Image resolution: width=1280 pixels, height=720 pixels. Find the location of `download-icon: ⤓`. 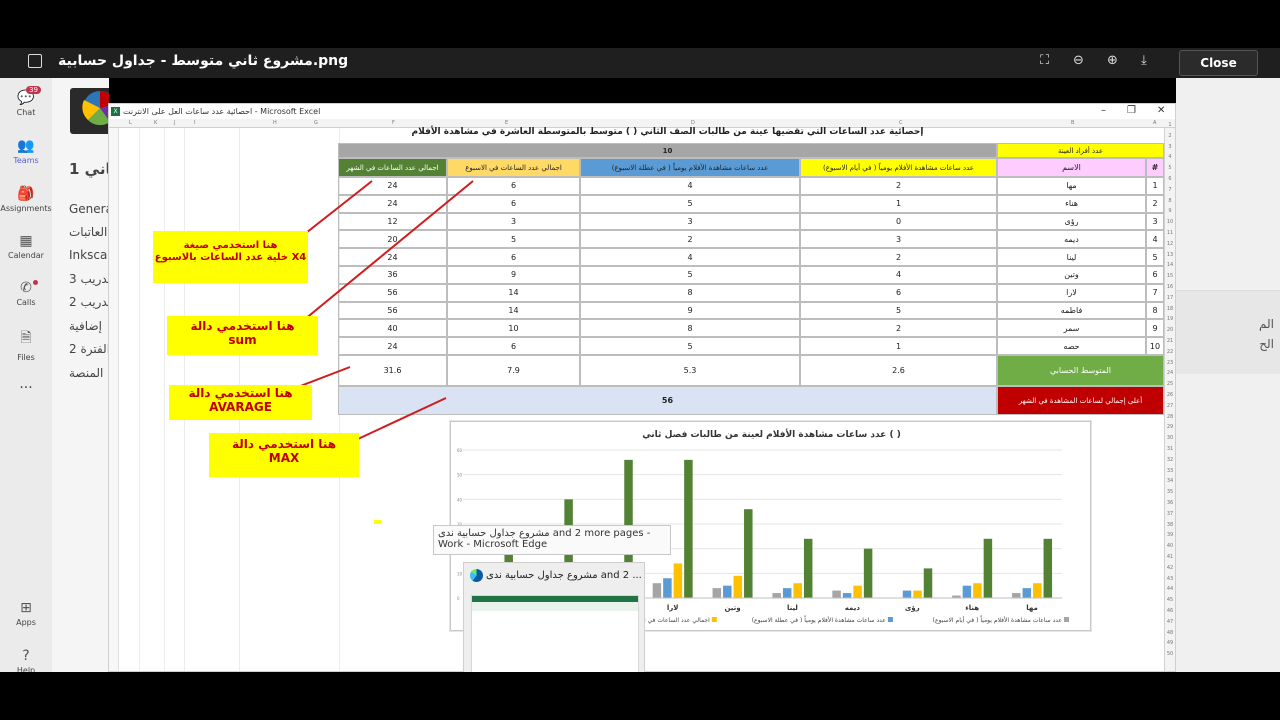

download-icon: ⤓ is located at coordinates (1144, 60).